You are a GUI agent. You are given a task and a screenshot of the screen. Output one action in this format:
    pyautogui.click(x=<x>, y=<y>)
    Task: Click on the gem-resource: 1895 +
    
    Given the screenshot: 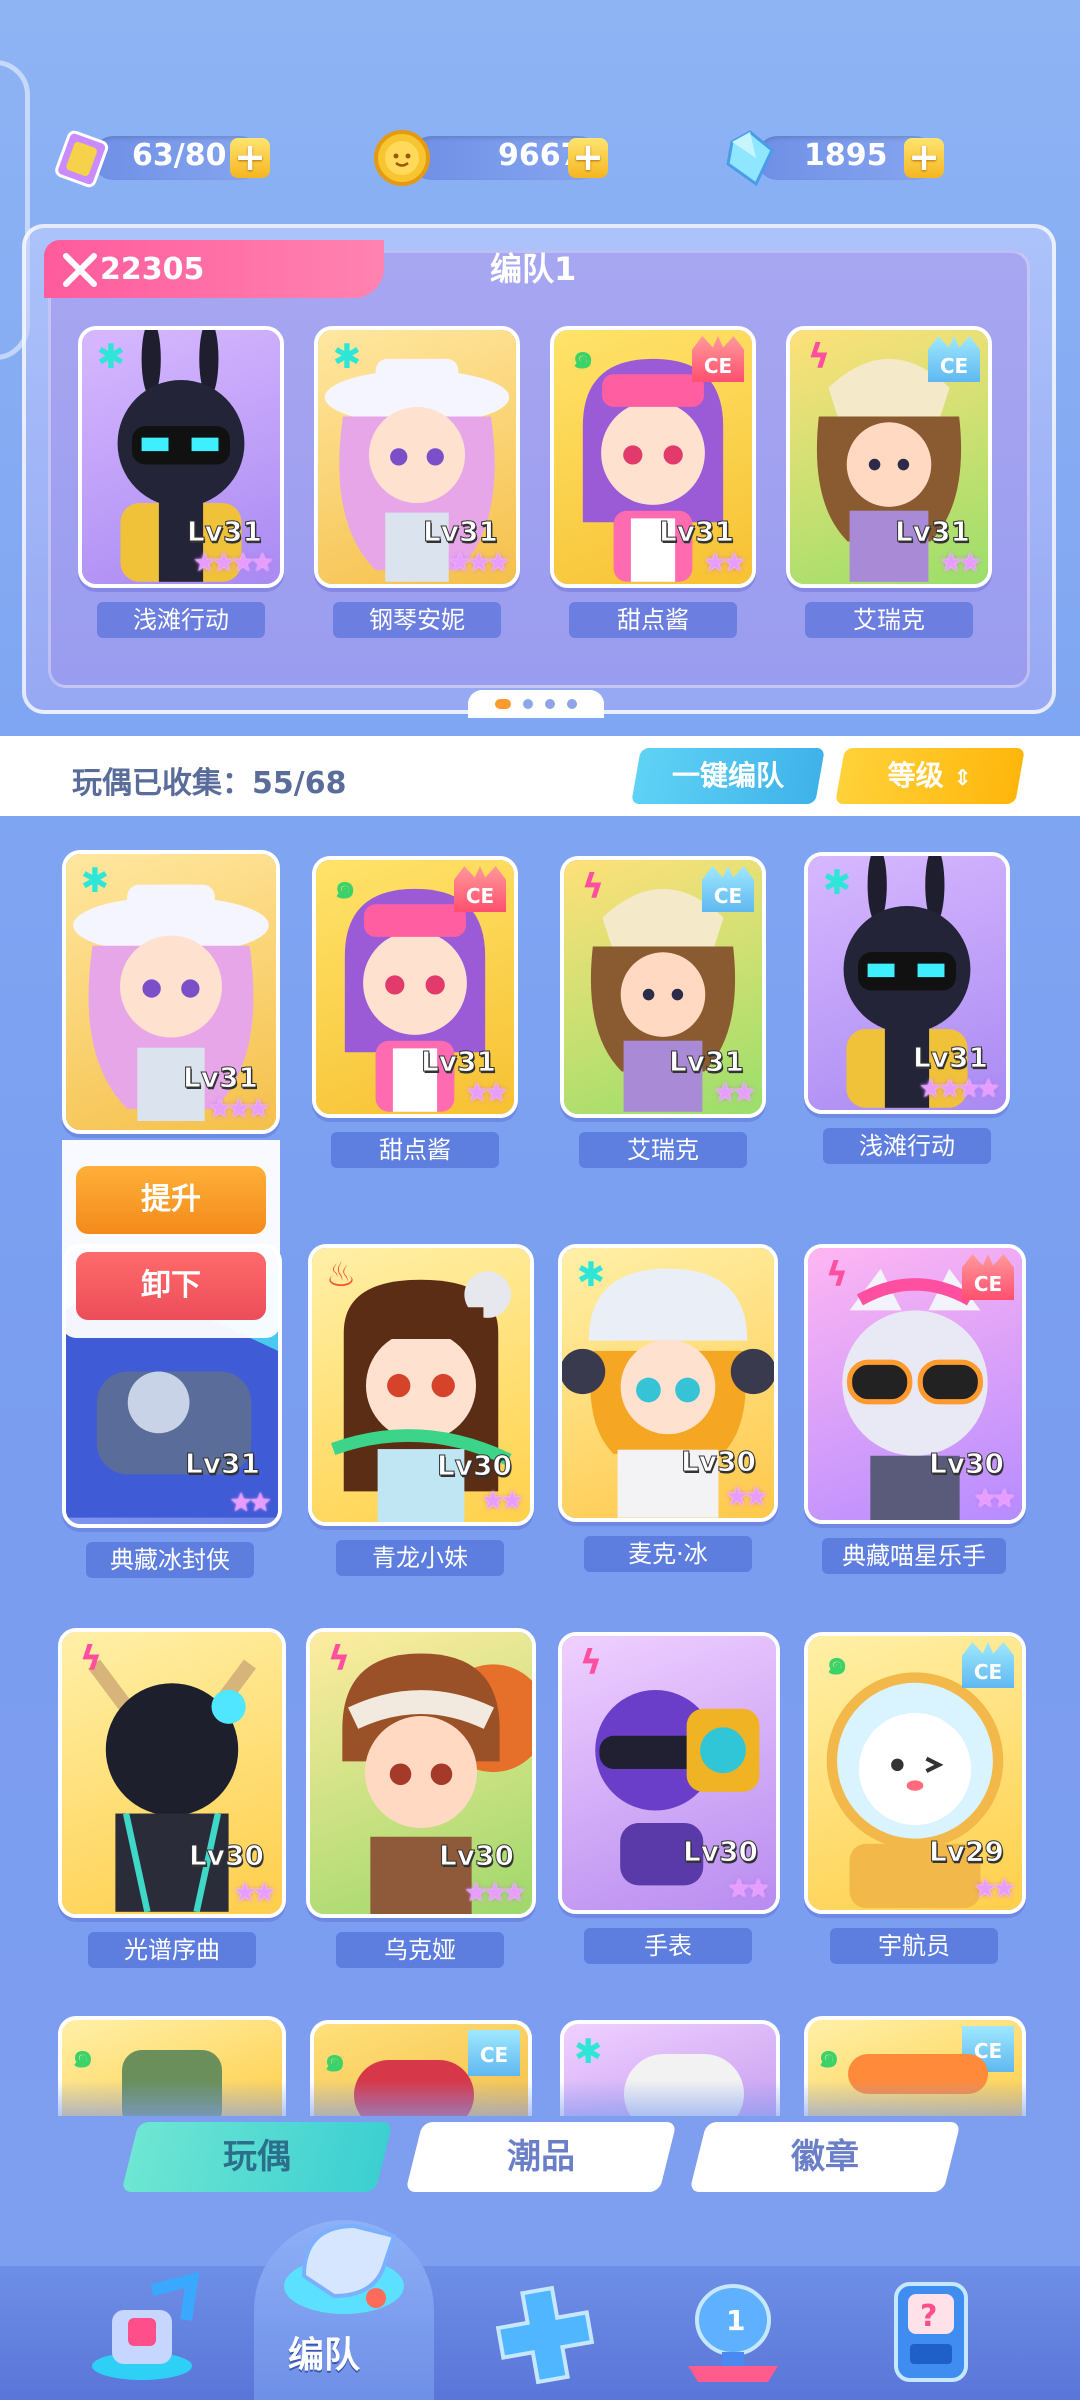 What is the action you would take?
    pyautogui.click(x=831, y=158)
    